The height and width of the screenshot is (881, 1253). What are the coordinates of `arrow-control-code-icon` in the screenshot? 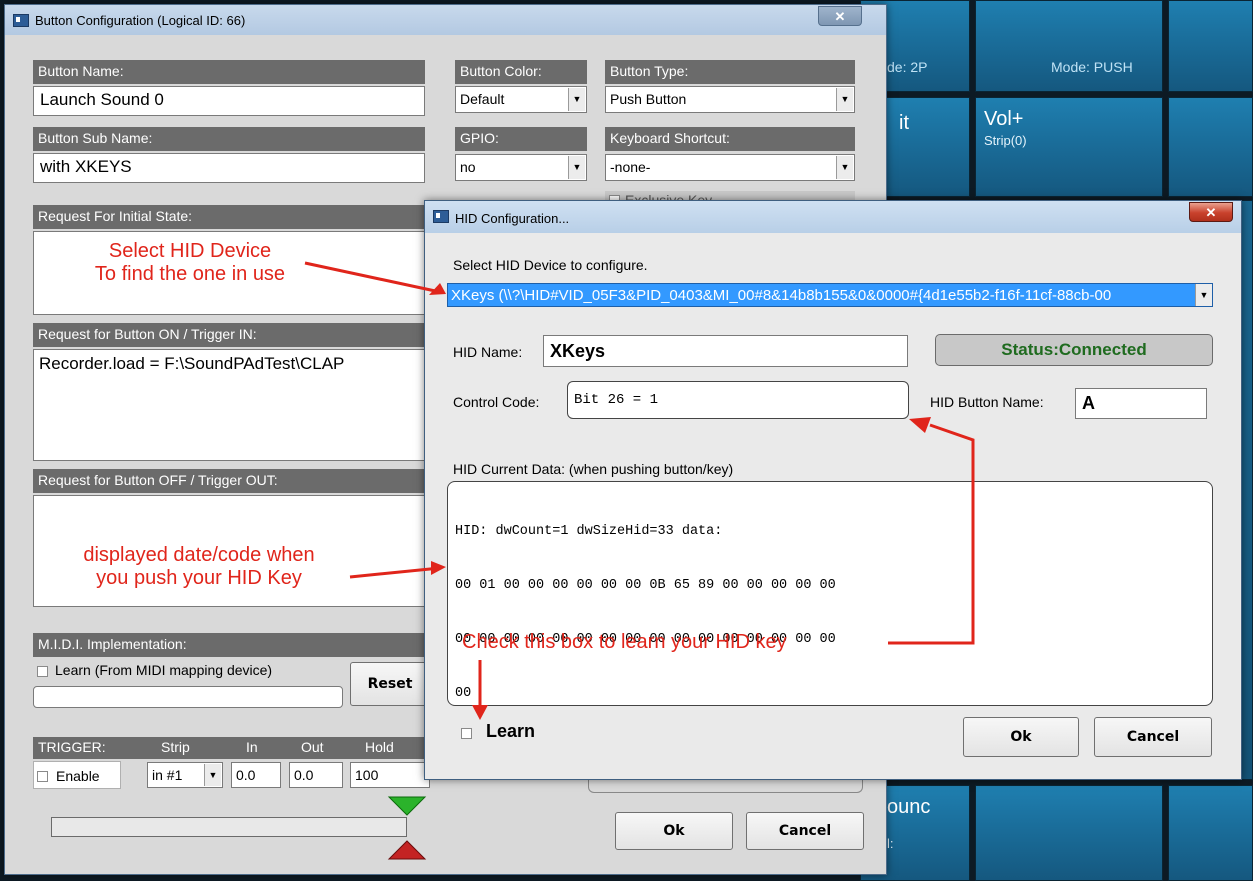 It's located at (931, 534).